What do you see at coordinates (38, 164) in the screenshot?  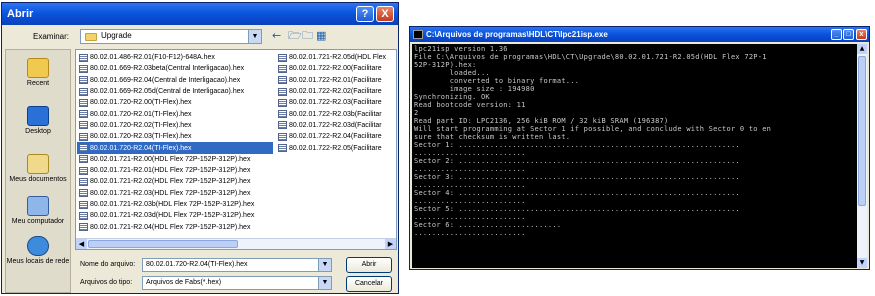 I see `documents-icon` at bounding box center [38, 164].